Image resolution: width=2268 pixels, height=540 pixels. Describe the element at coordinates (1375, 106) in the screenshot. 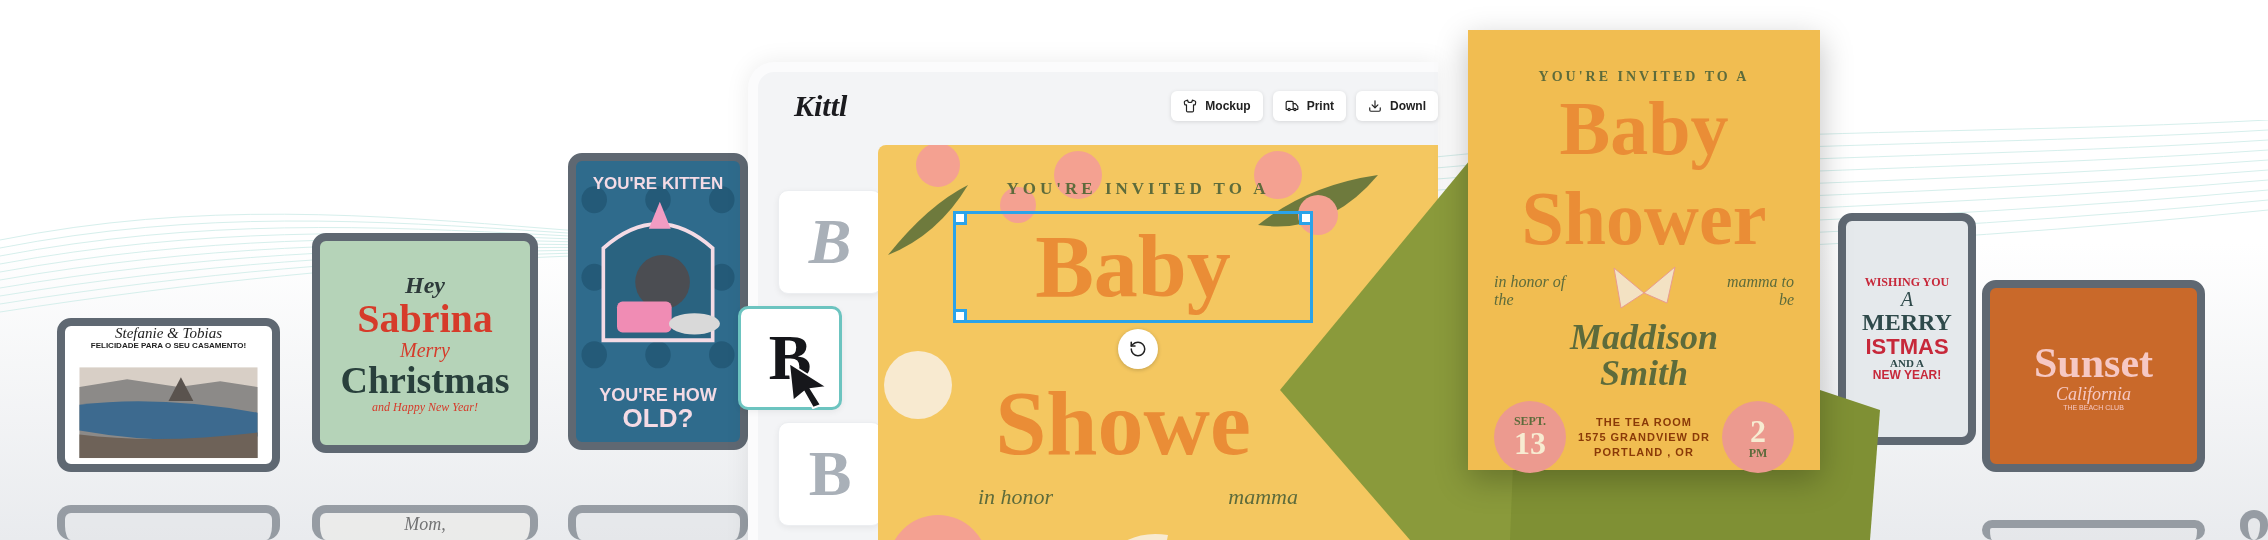

I see `download-icon` at that location.